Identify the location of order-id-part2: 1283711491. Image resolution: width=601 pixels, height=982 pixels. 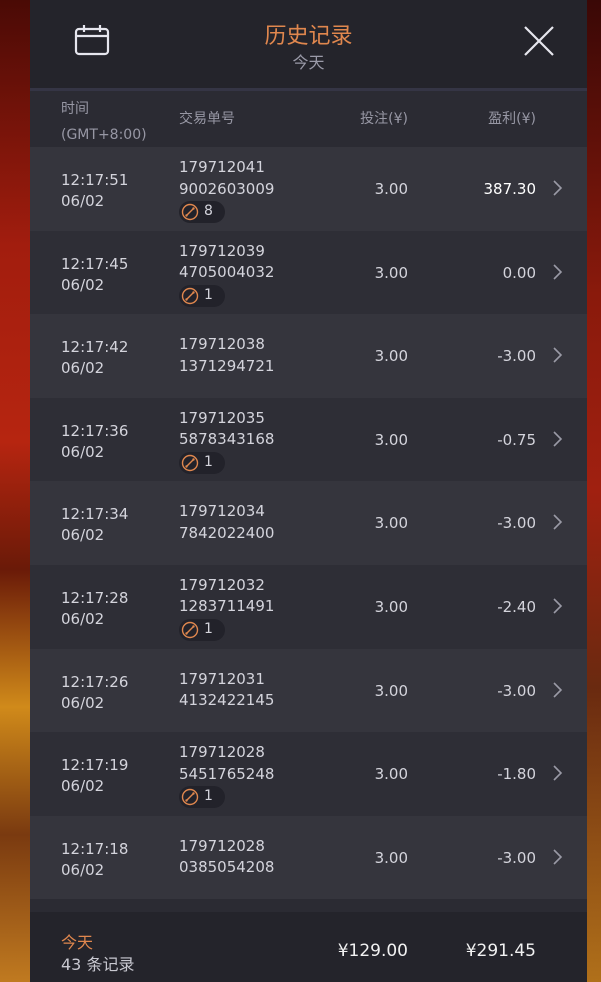
(227, 606).